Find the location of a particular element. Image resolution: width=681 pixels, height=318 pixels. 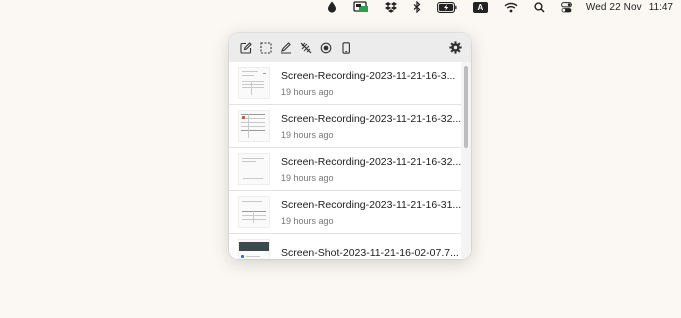

gear-icon is located at coordinates (455, 48).